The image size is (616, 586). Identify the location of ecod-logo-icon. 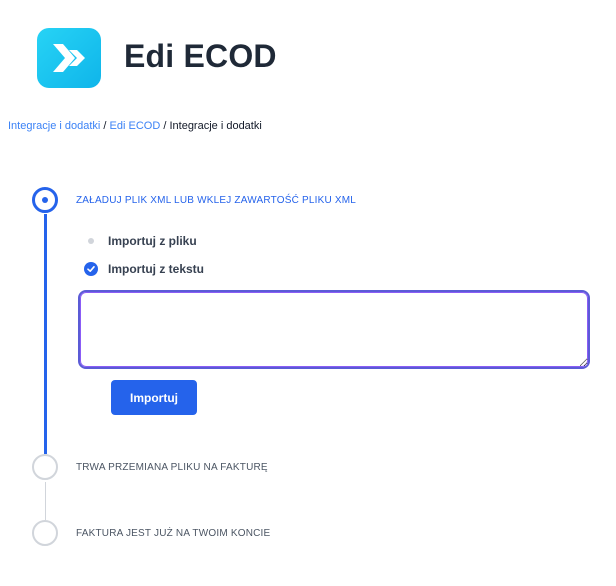
(69, 58).